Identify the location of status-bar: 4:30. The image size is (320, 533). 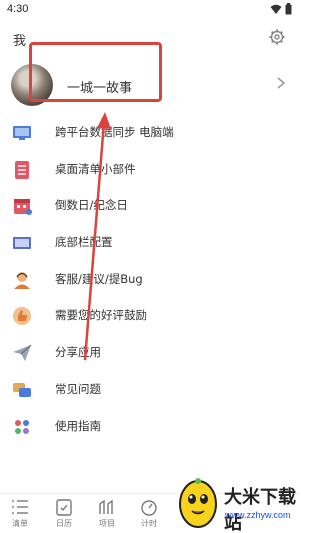
(150, 10).